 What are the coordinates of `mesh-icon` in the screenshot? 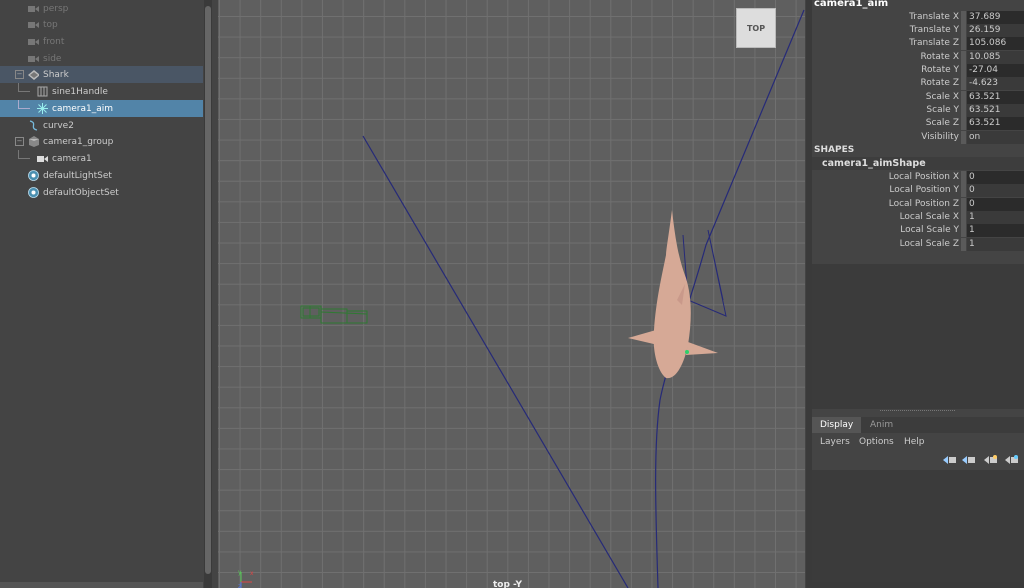 It's located at (33, 74).